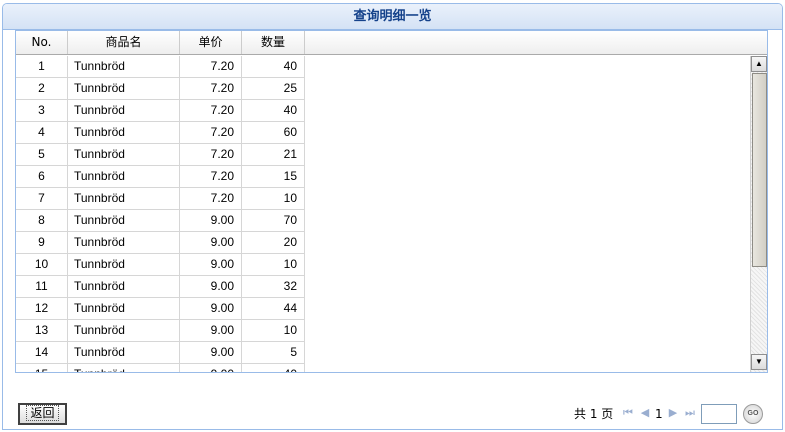 The height and width of the screenshot is (432, 785). I want to click on cell-no: 15, so click(42, 368).